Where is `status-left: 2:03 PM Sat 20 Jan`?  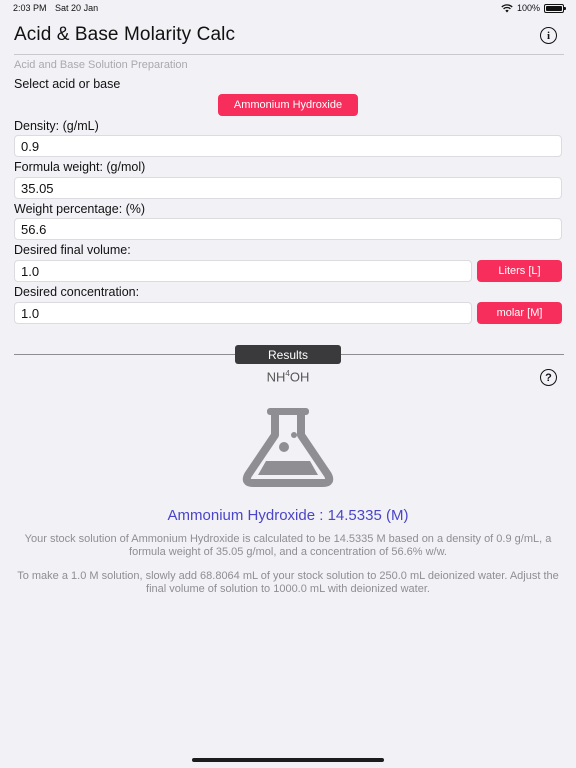 status-left: 2:03 PM Sat 20 Jan is located at coordinates (58, 8).